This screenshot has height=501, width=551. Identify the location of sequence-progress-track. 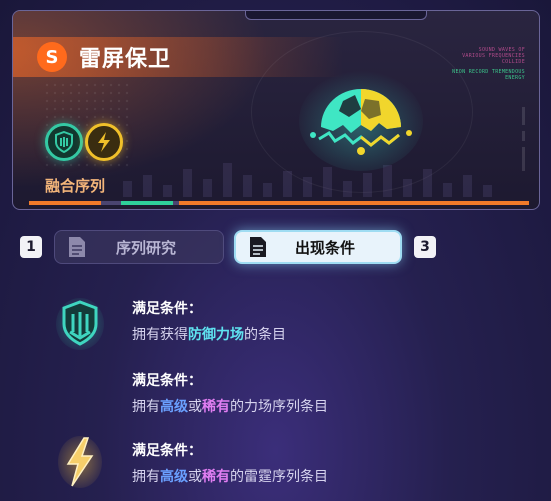
(279, 203).